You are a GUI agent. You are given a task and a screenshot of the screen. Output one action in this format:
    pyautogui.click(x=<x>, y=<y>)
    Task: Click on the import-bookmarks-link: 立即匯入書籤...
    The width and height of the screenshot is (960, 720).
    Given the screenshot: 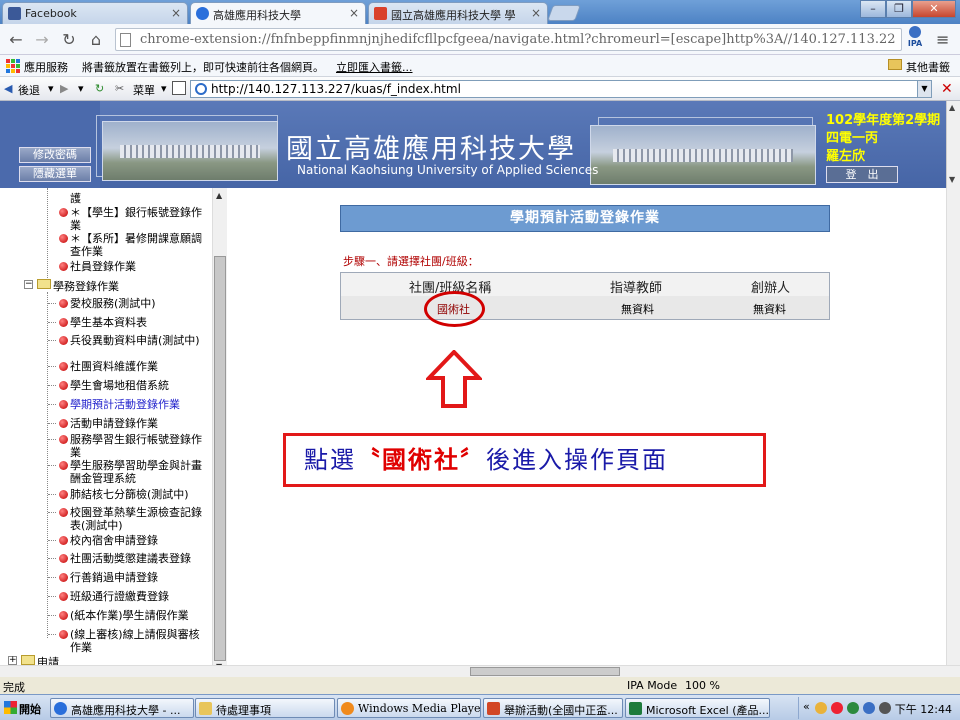 What is the action you would take?
    pyautogui.click(x=374, y=67)
    